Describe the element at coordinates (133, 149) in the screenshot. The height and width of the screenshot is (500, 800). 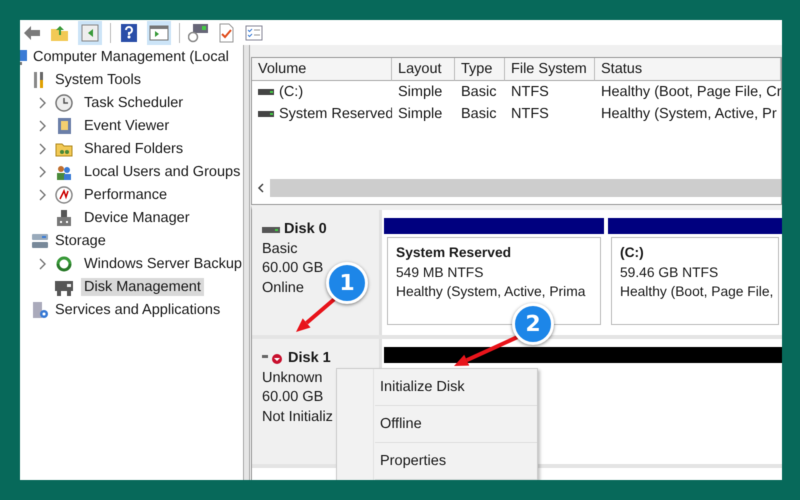
I see `tree-item: Shared Folders` at that location.